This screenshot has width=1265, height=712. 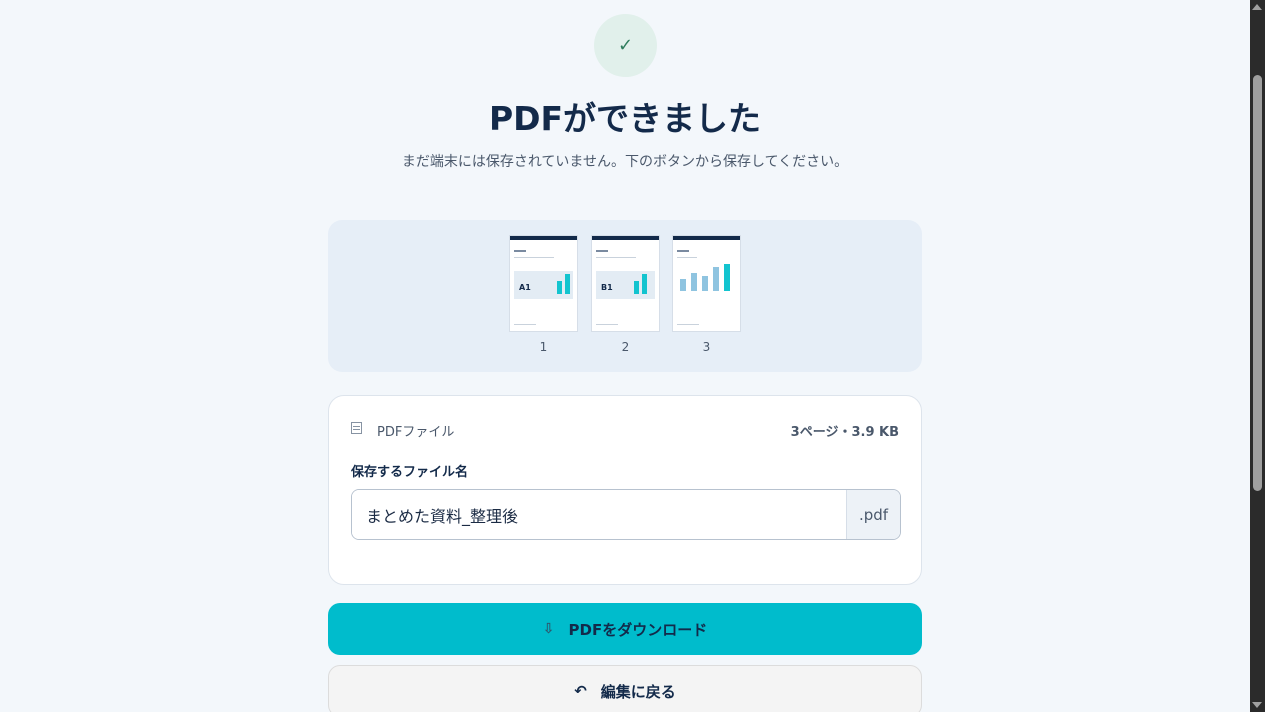 I want to click on download-pdf-button: ⇩ PDFをダウンロード, so click(x=625, y=629).